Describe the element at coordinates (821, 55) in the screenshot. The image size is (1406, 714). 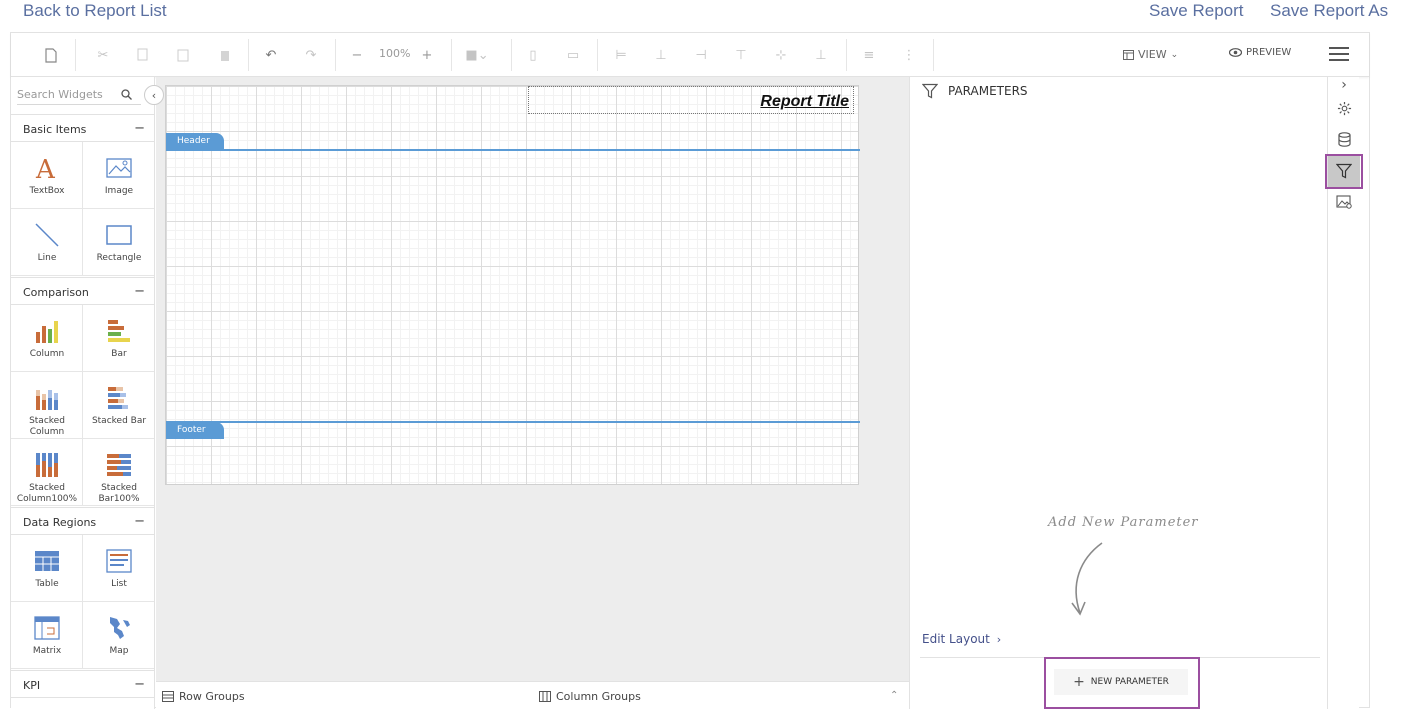
I see `align-bottom-icon: ⊥` at that location.